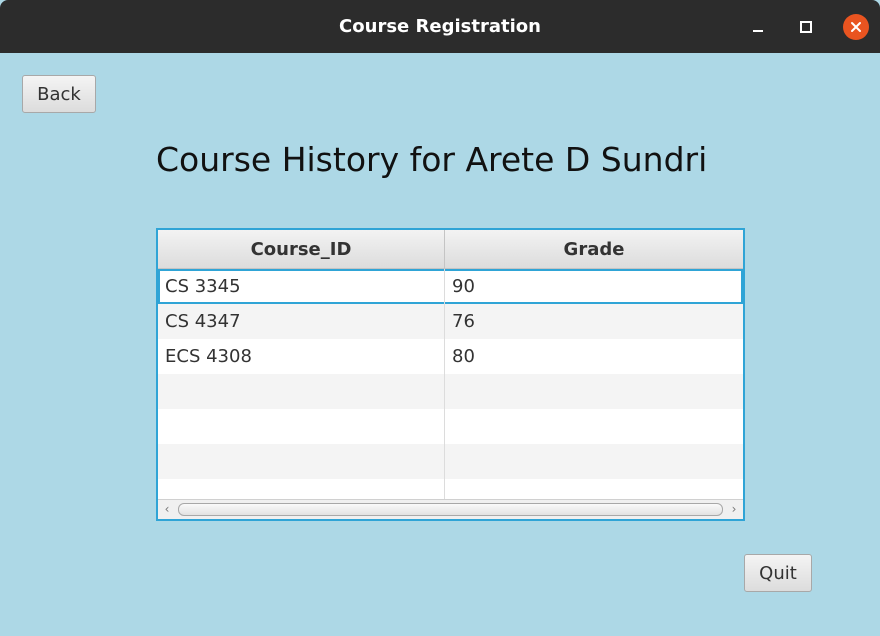  I want to click on close-button, so click(856, 27).